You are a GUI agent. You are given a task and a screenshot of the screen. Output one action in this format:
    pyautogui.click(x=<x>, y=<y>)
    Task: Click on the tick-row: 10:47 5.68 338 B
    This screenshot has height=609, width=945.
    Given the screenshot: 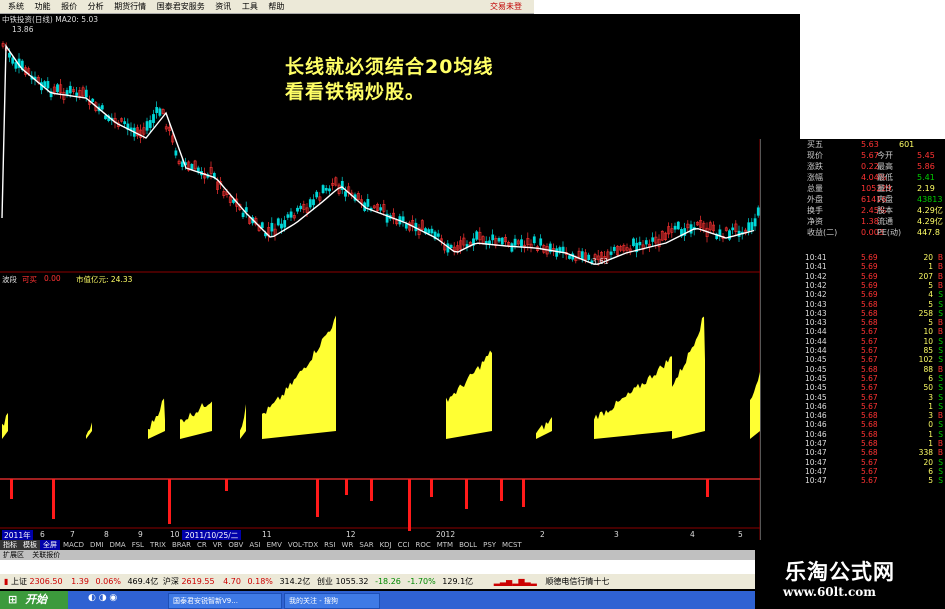 What is the action you would take?
    pyautogui.click(x=875, y=452)
    